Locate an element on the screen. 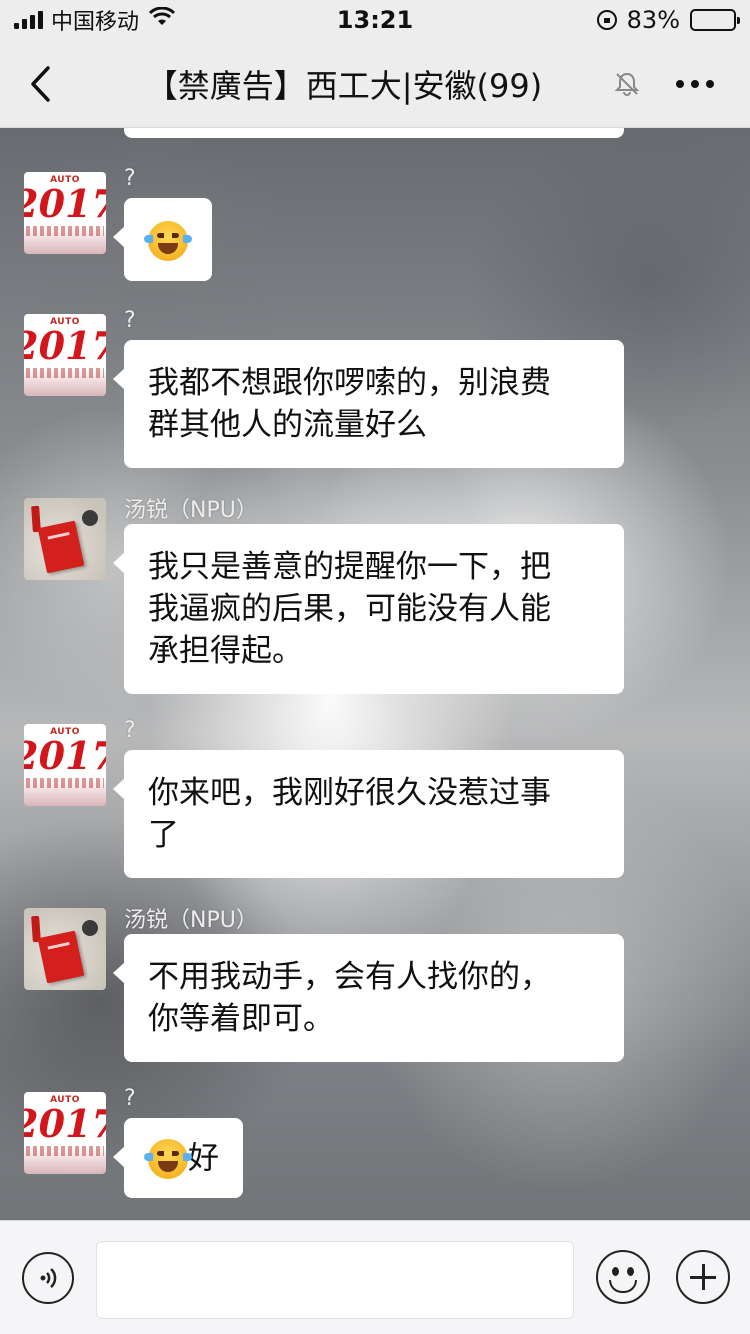 This screenshot has height=1334, width=750. previous-message-bubble is located at coordinates (374, 133).